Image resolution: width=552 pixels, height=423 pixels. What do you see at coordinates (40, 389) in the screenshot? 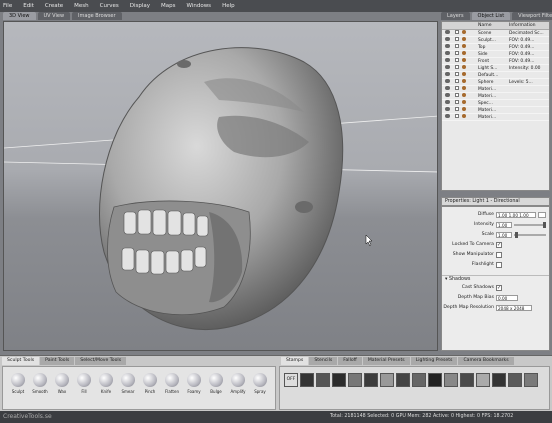
I see `tool-smooth: Smooth` at bounding box center [40, 389].